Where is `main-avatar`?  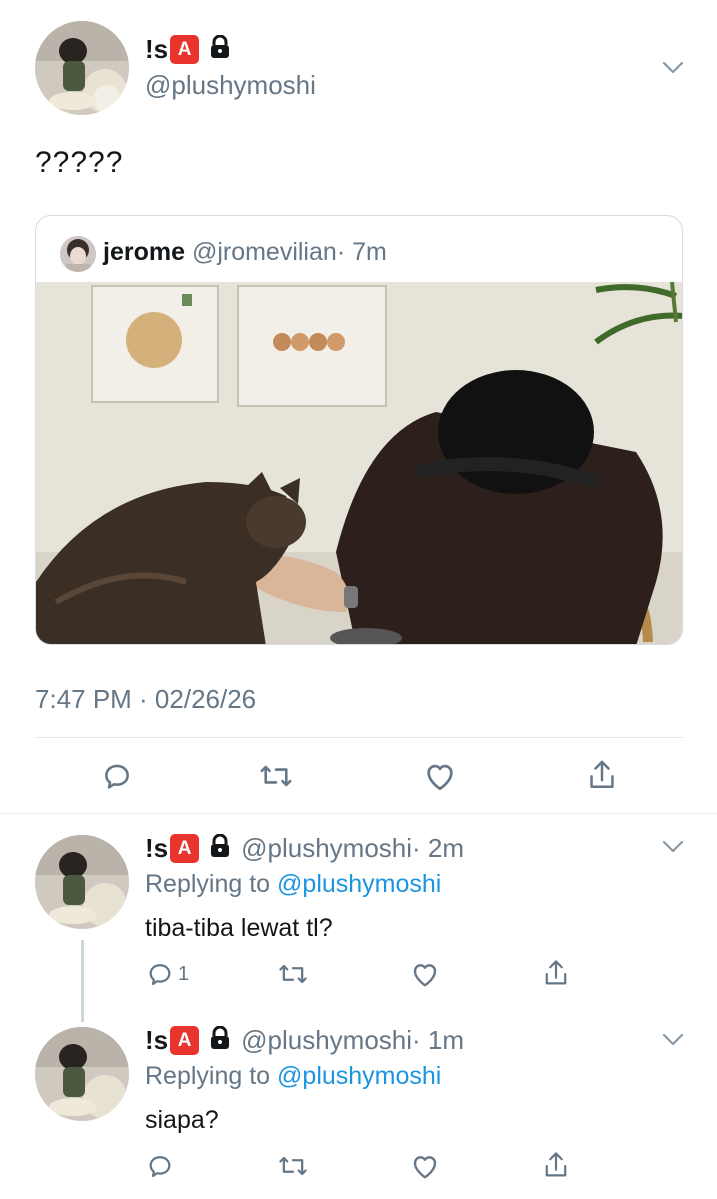 main-avatar is located at coordinates (82, 68).